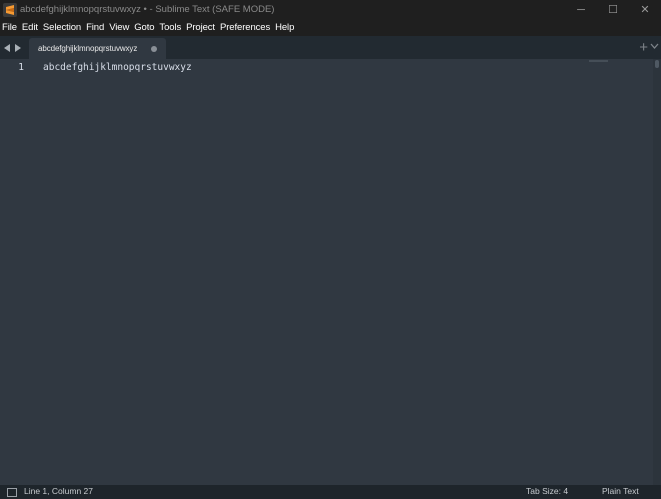  Describe the element at coordinates (598, 61) in the screenshot. I see `minimap-viewport` at that location.